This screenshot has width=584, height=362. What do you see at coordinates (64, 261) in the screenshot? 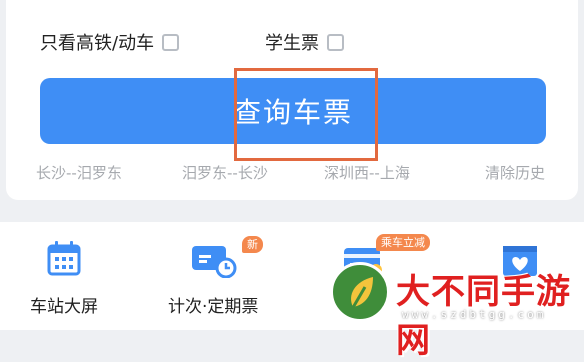
I see `calendar-icon` at bounding box center [64, 261].